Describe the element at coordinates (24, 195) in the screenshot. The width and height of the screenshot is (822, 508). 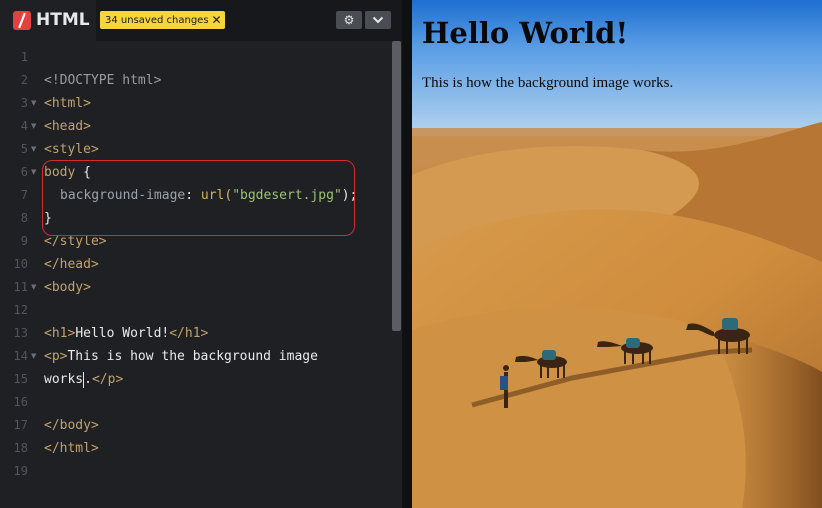
I see `line-number: 7` at that location.